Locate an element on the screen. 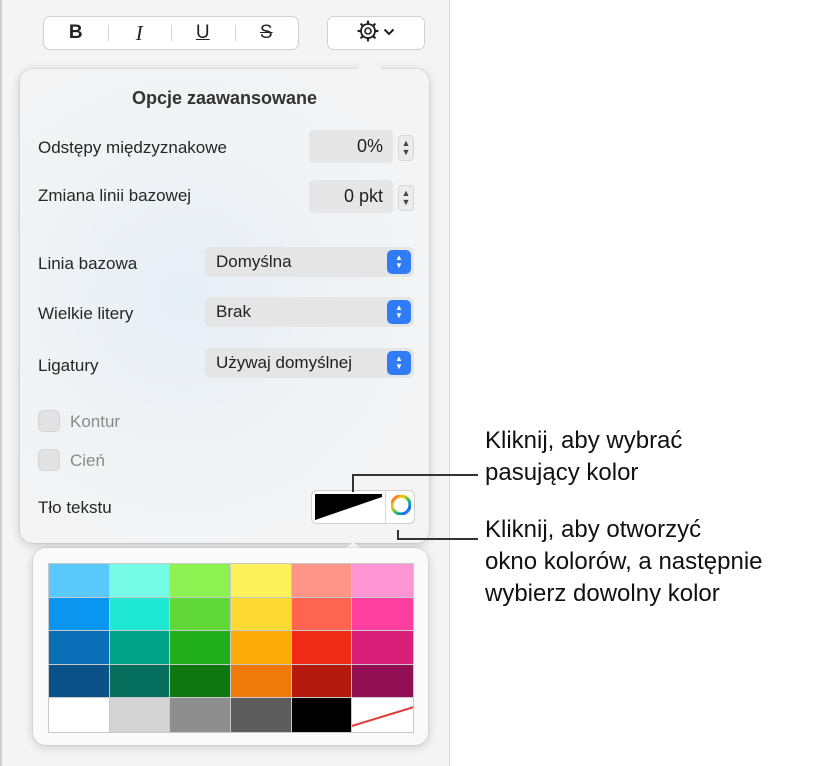 The image size is (833, 766). popover-arrow is located at coordinates (369, 63).